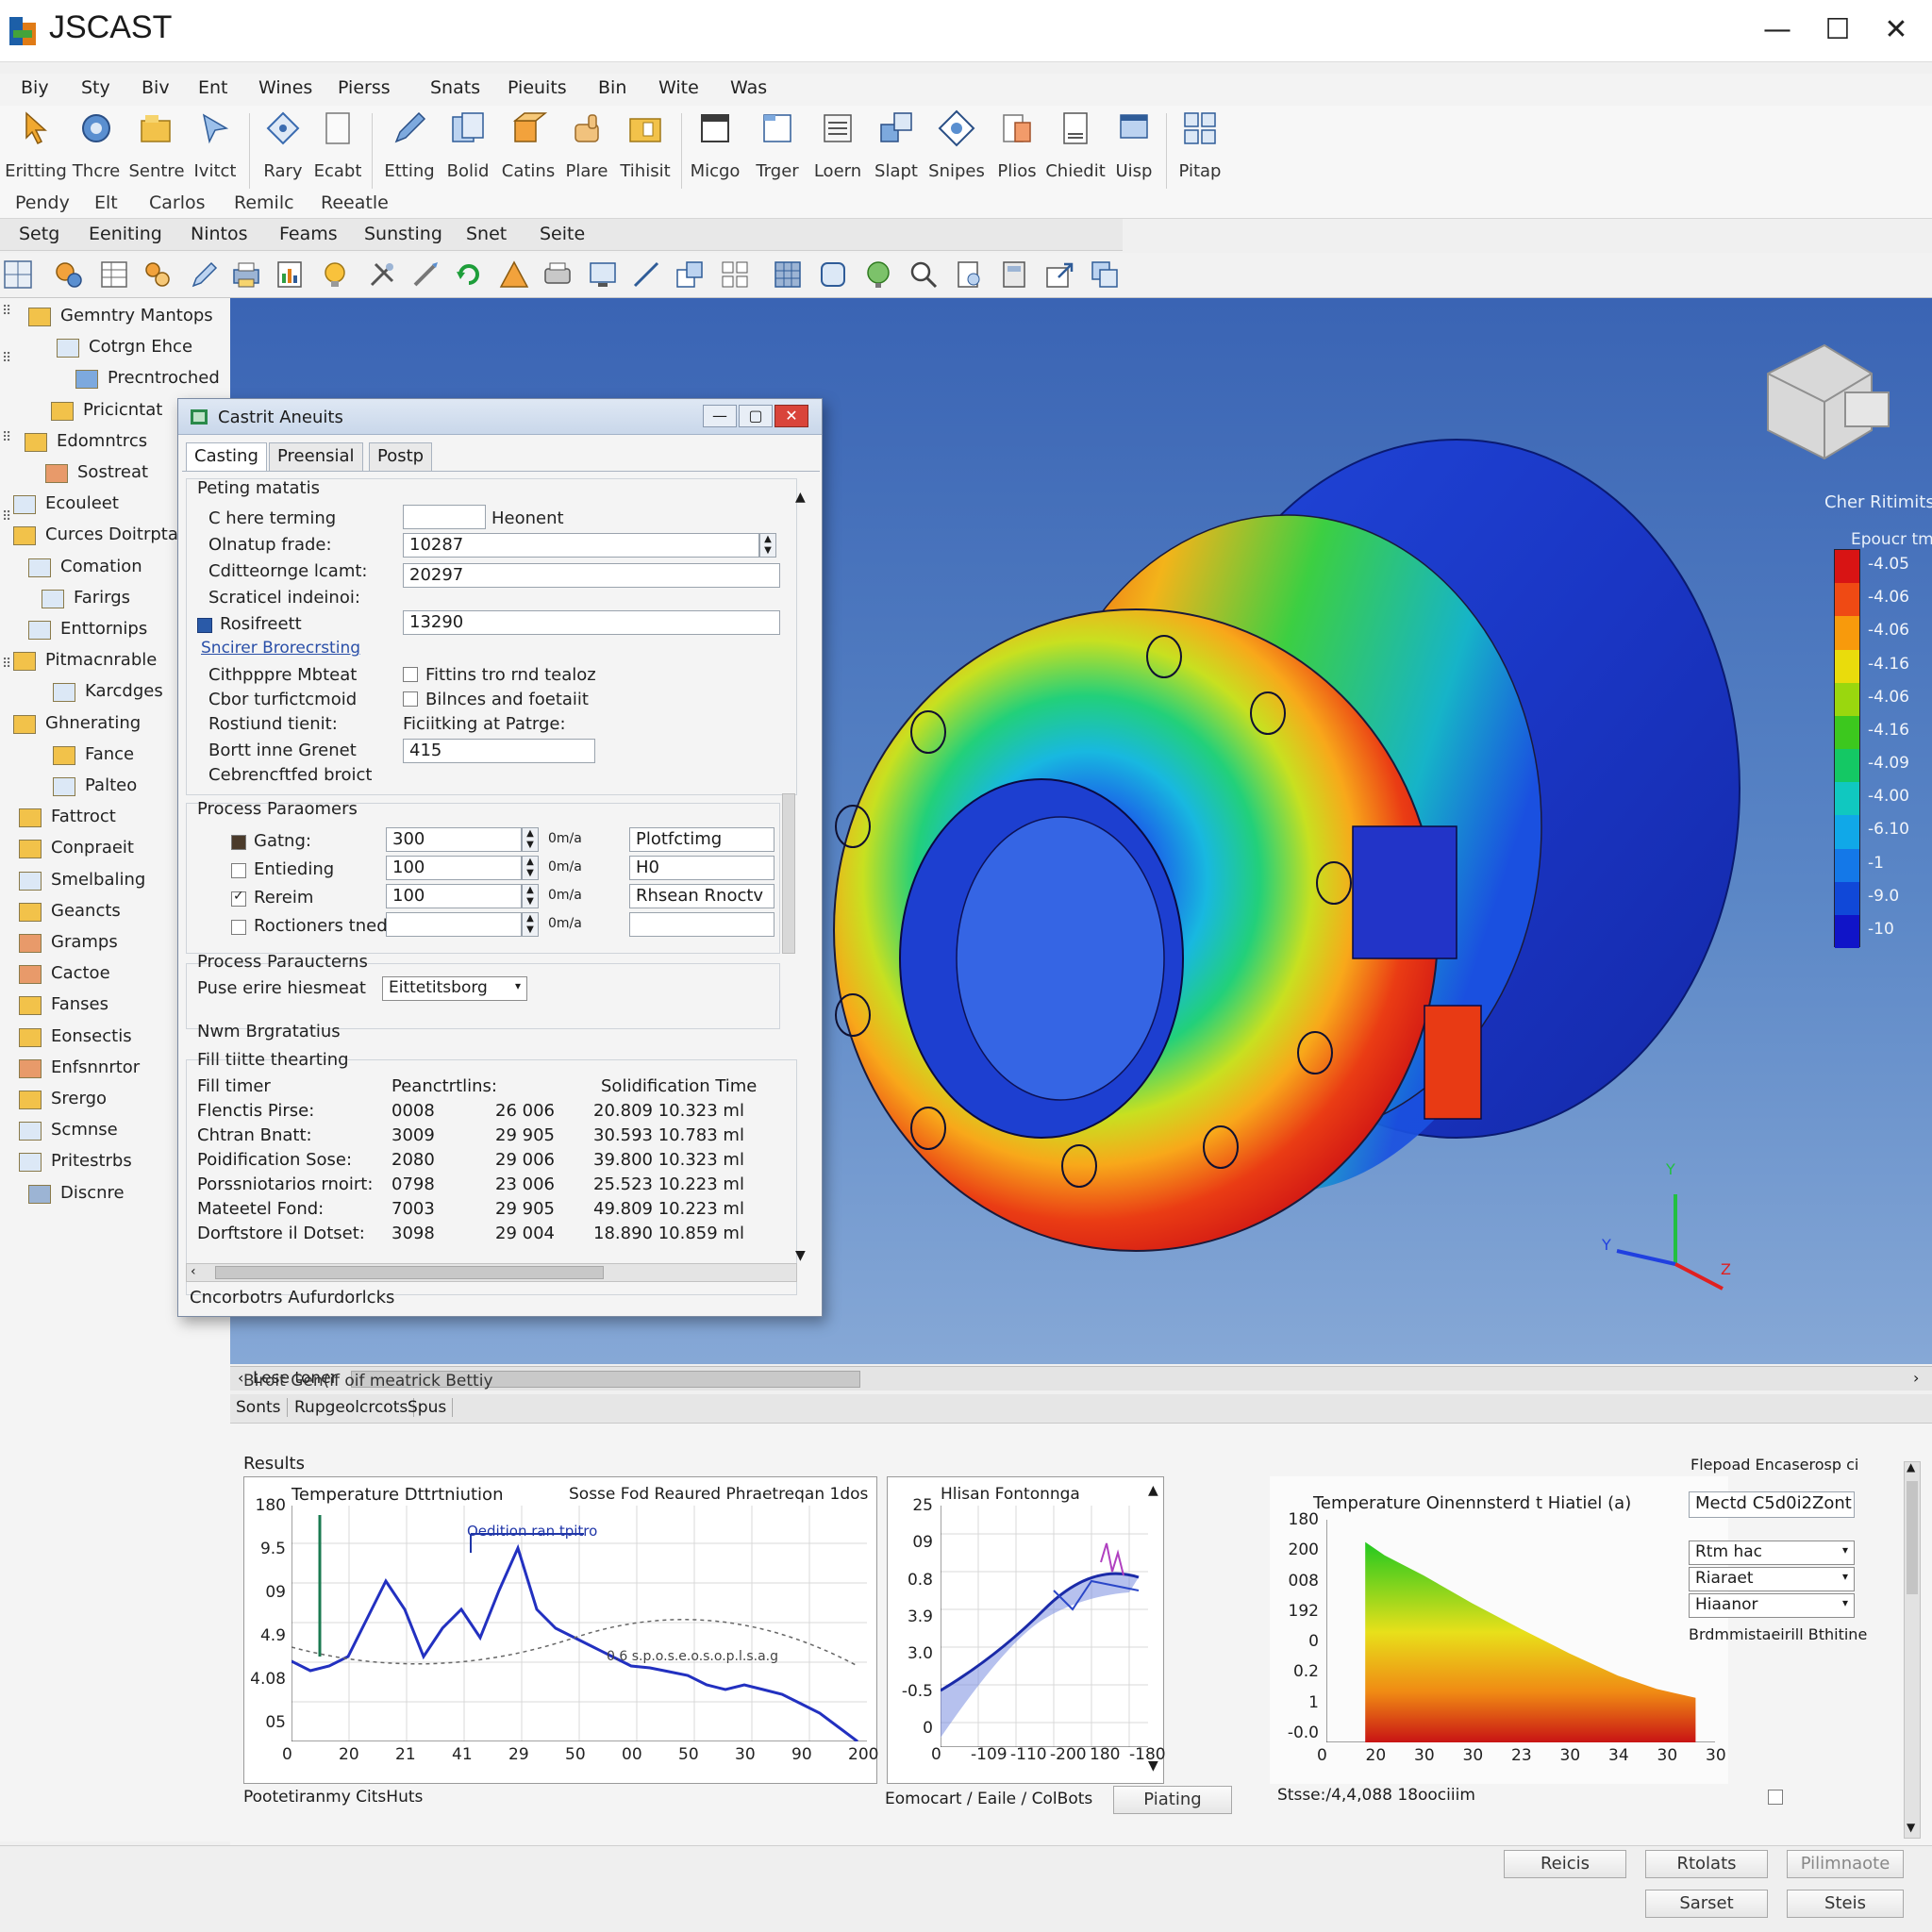 Image resolution: width=1932 pixels, height=1932 pixels. I want to click on steis-button: Steis, so click(1846, 1904).